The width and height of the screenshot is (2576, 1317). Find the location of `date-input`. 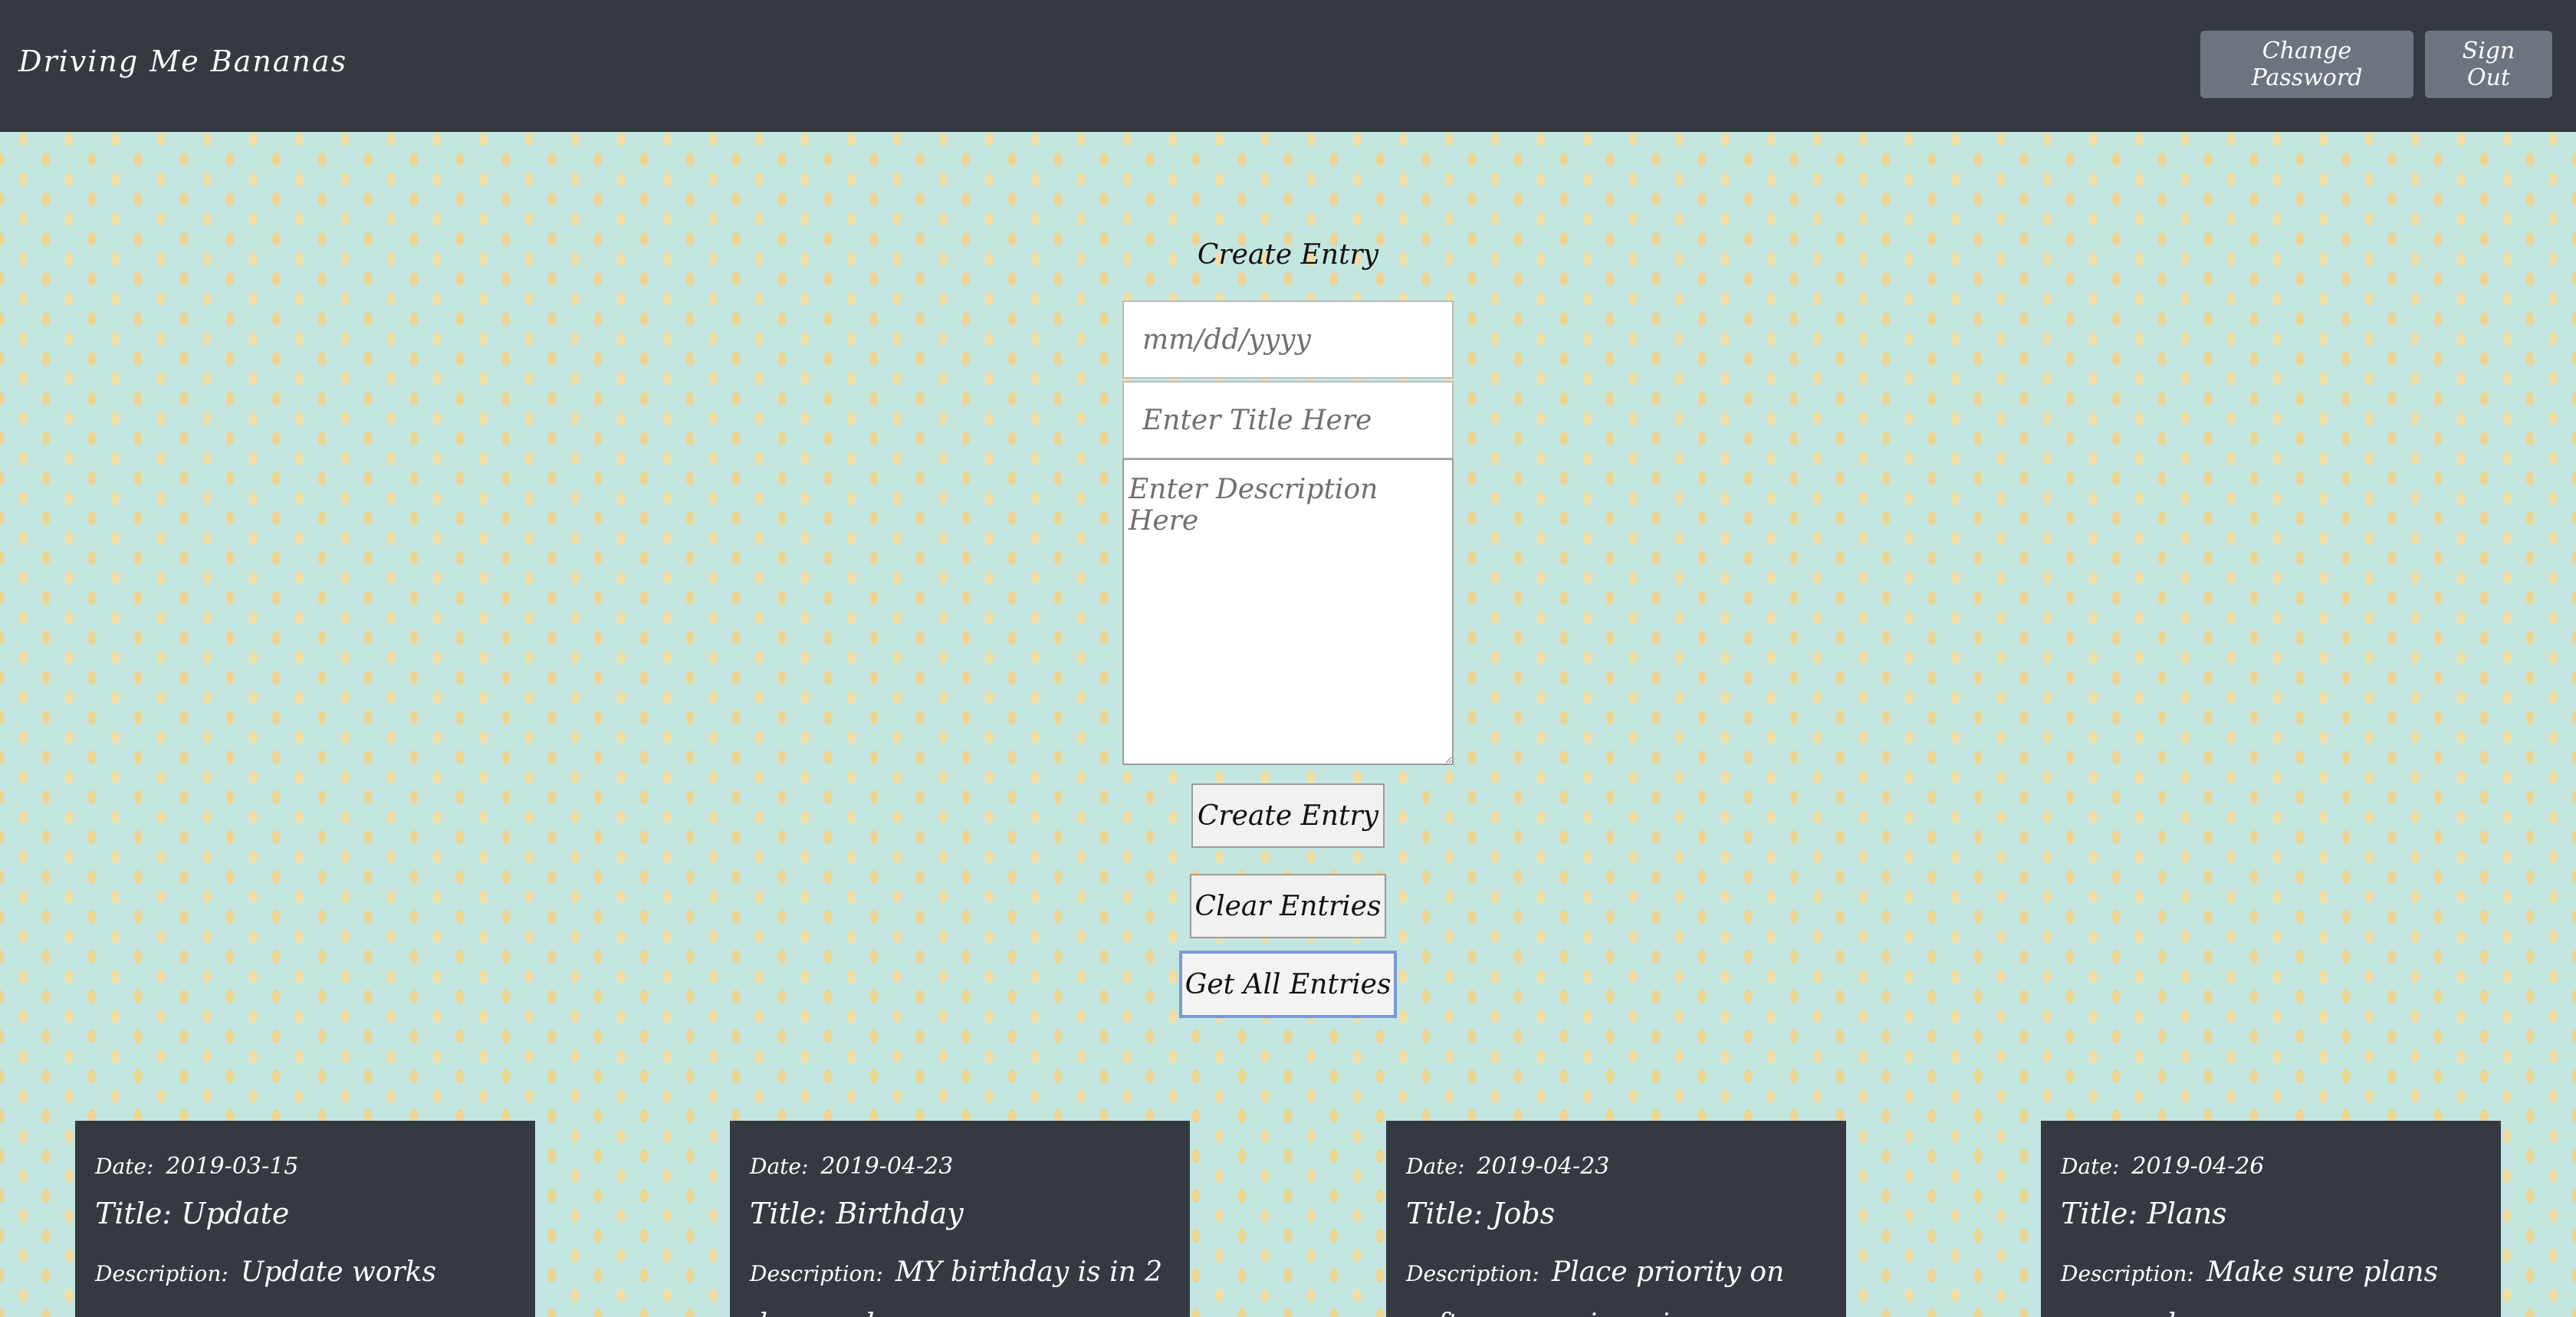

date-input is located at coordinates (1288, 340).